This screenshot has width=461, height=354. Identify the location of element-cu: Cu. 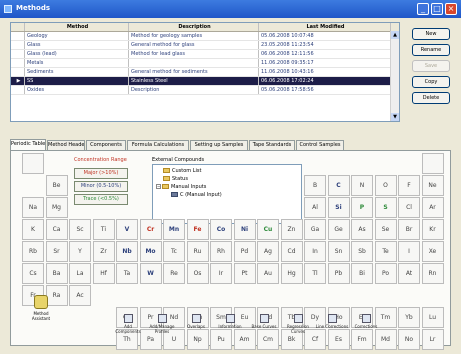
(268, 229).